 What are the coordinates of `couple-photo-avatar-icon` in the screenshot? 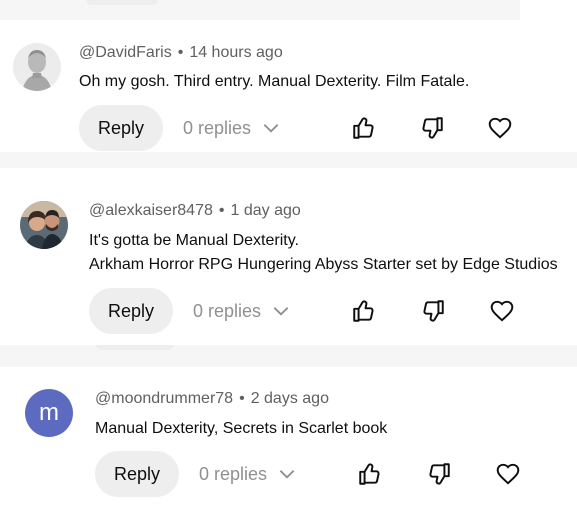 It's located at (44, 225).